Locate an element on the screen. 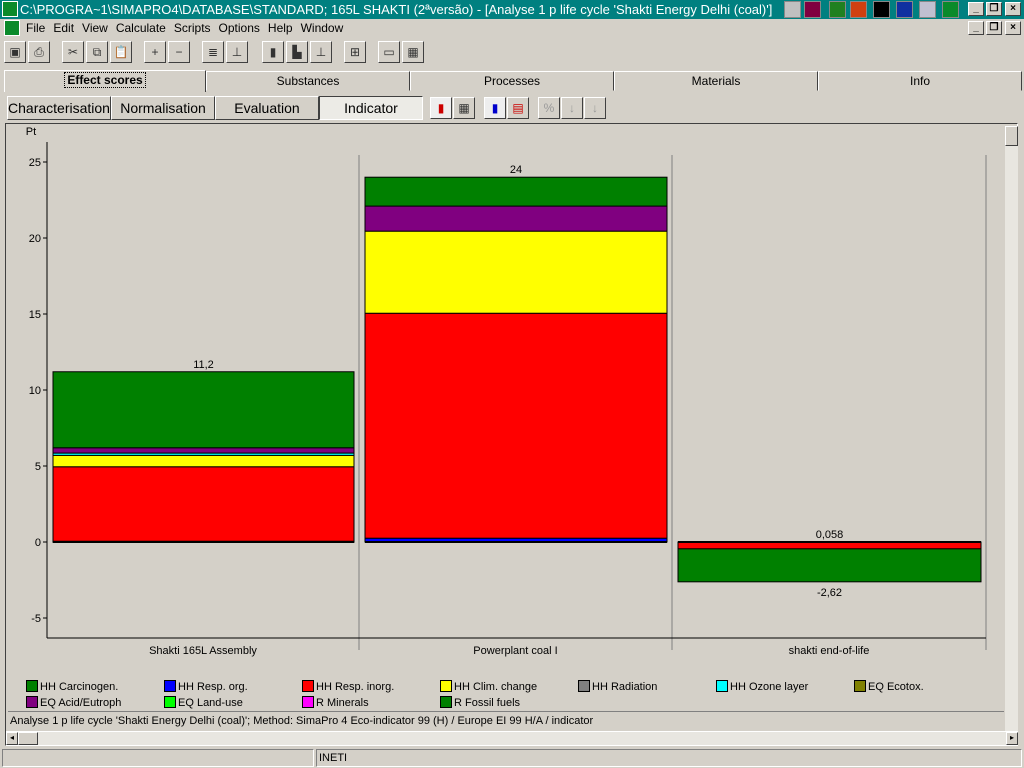 The image size is (1024, 768). legend-label: EQ Ecotox. is located at coordinates (896, 687).